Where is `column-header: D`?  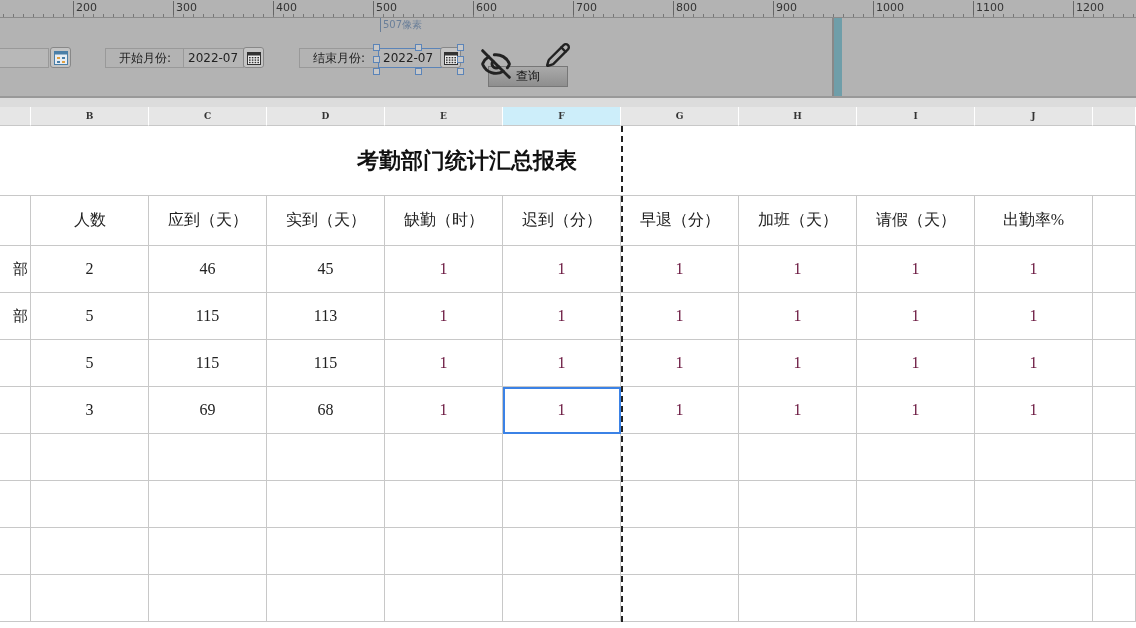 column-header: D is located at coordinates (326, 116).